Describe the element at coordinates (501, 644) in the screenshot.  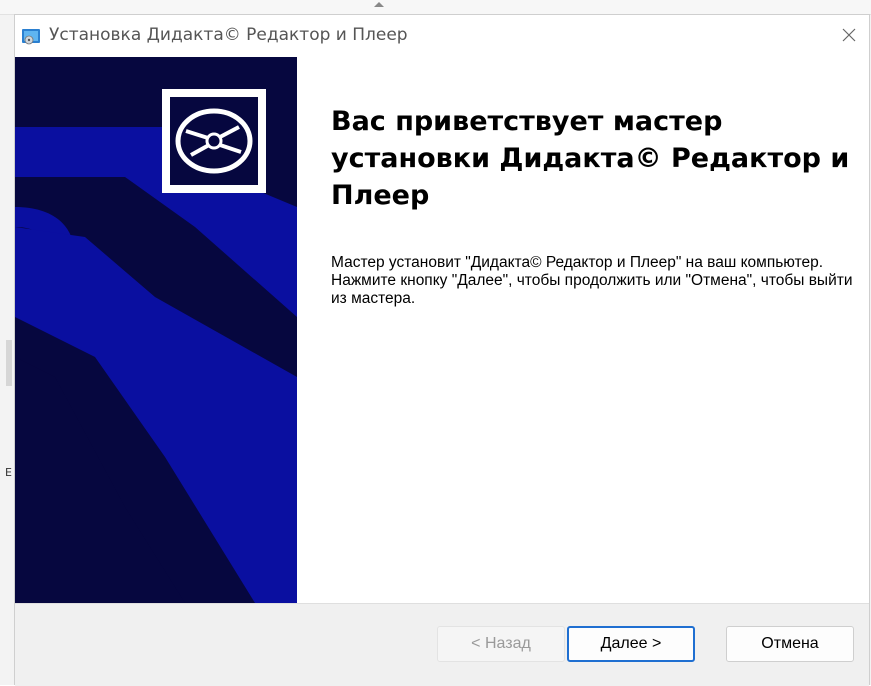
I see `back-button: < Назад` at that location.